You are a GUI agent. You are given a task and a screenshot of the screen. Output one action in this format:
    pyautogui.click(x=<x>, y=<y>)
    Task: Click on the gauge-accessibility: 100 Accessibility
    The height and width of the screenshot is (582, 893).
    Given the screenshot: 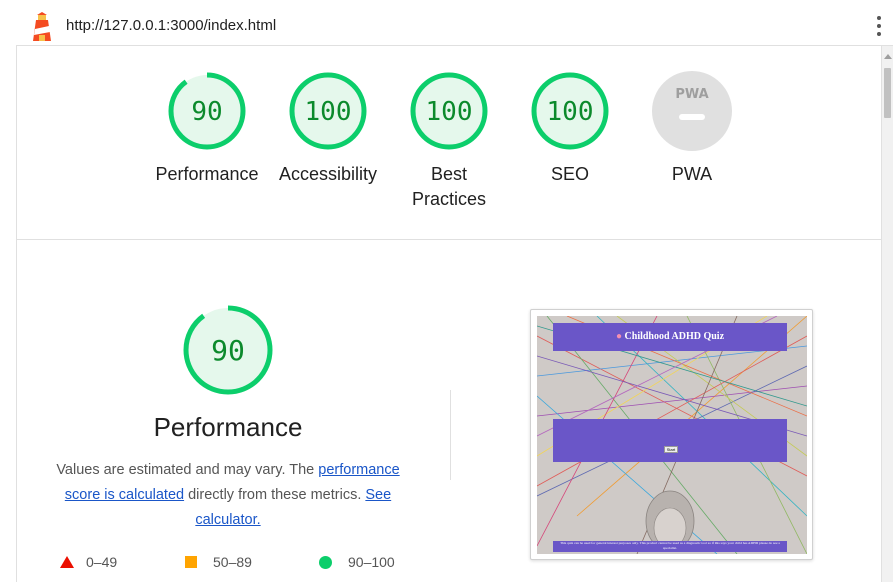 What is the action you would take?
    pyautogui.click(x=328, y=128)
    